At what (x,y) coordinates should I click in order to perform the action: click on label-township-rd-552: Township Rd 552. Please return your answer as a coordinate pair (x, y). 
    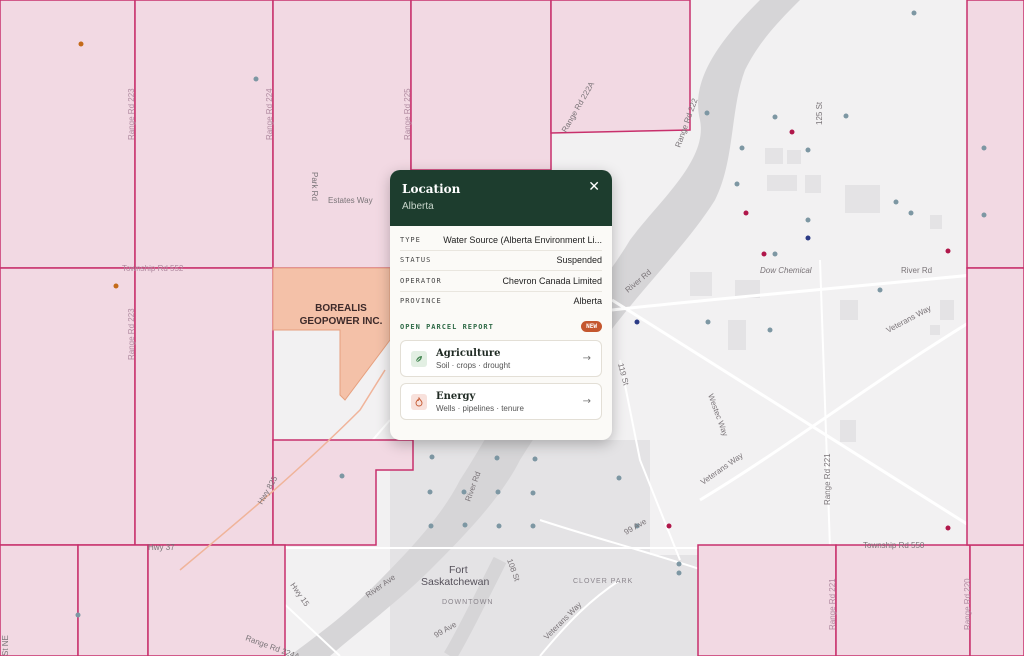
    Looking at the image, I should click on (153, 268).